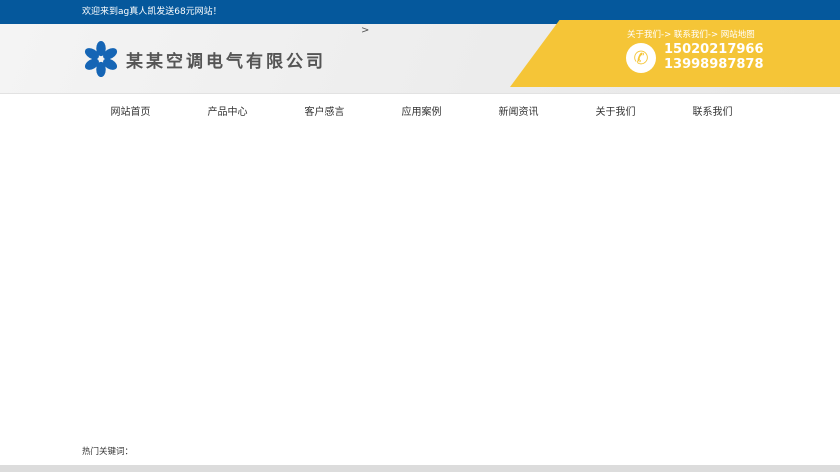  What do you see at coordinates (518, 110) in the screenshot?
I see `nav-news: 新闻资讯` at bounding box center [518, 110].